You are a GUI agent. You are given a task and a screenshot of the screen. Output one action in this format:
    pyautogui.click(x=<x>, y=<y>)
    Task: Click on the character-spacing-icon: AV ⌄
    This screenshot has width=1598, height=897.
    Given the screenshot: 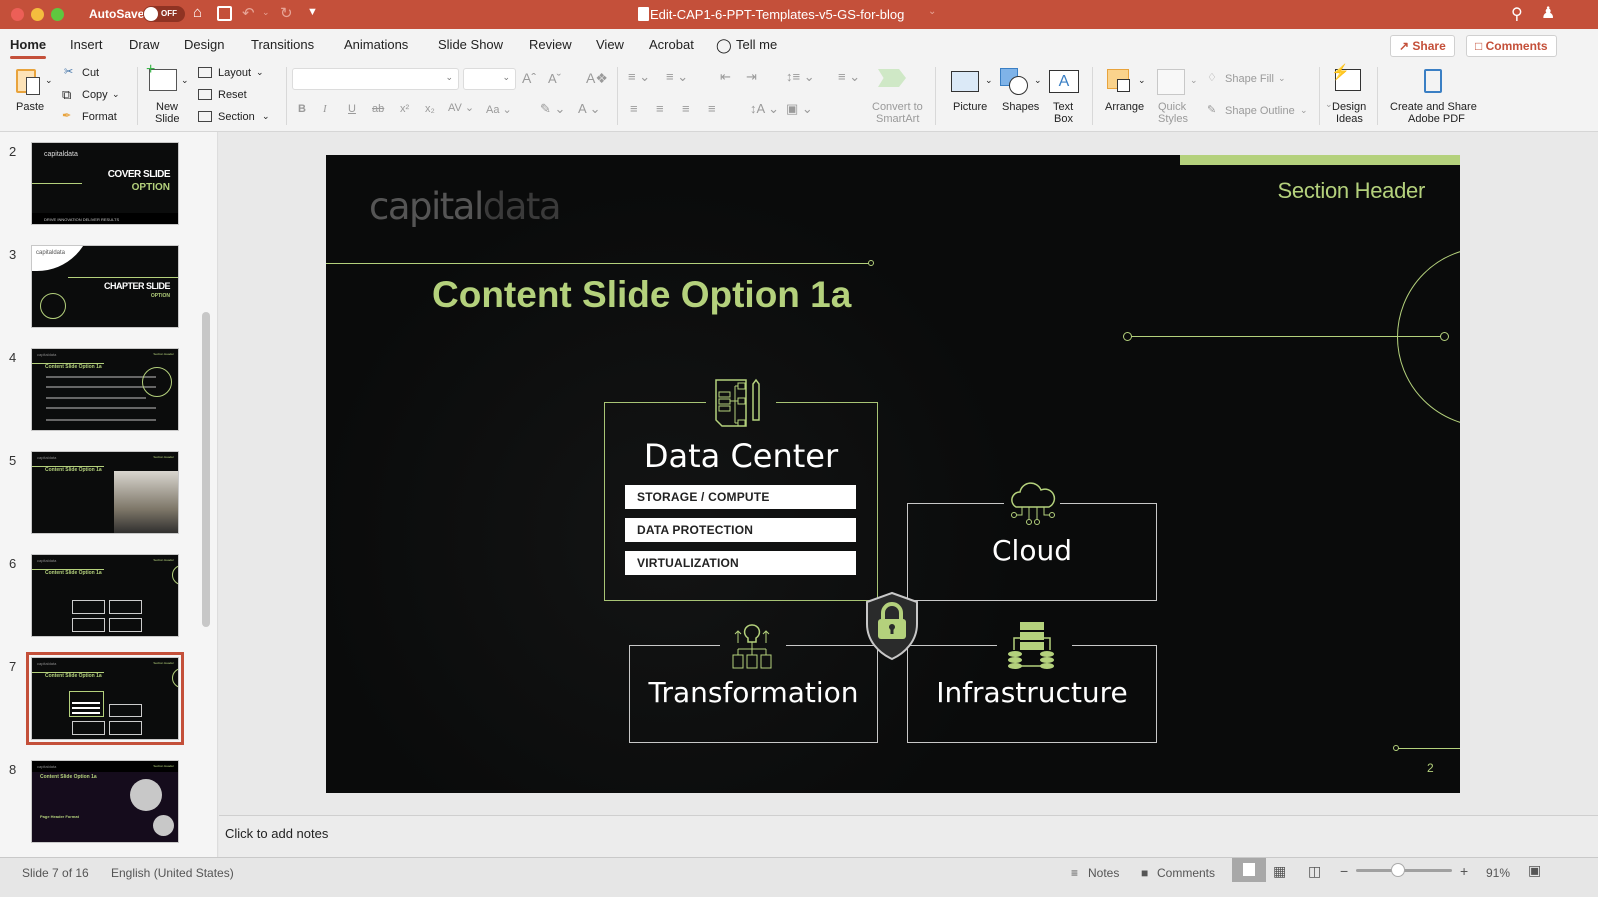 What is the action you would take?
    pyautogui.click(x=461, y=107)
    